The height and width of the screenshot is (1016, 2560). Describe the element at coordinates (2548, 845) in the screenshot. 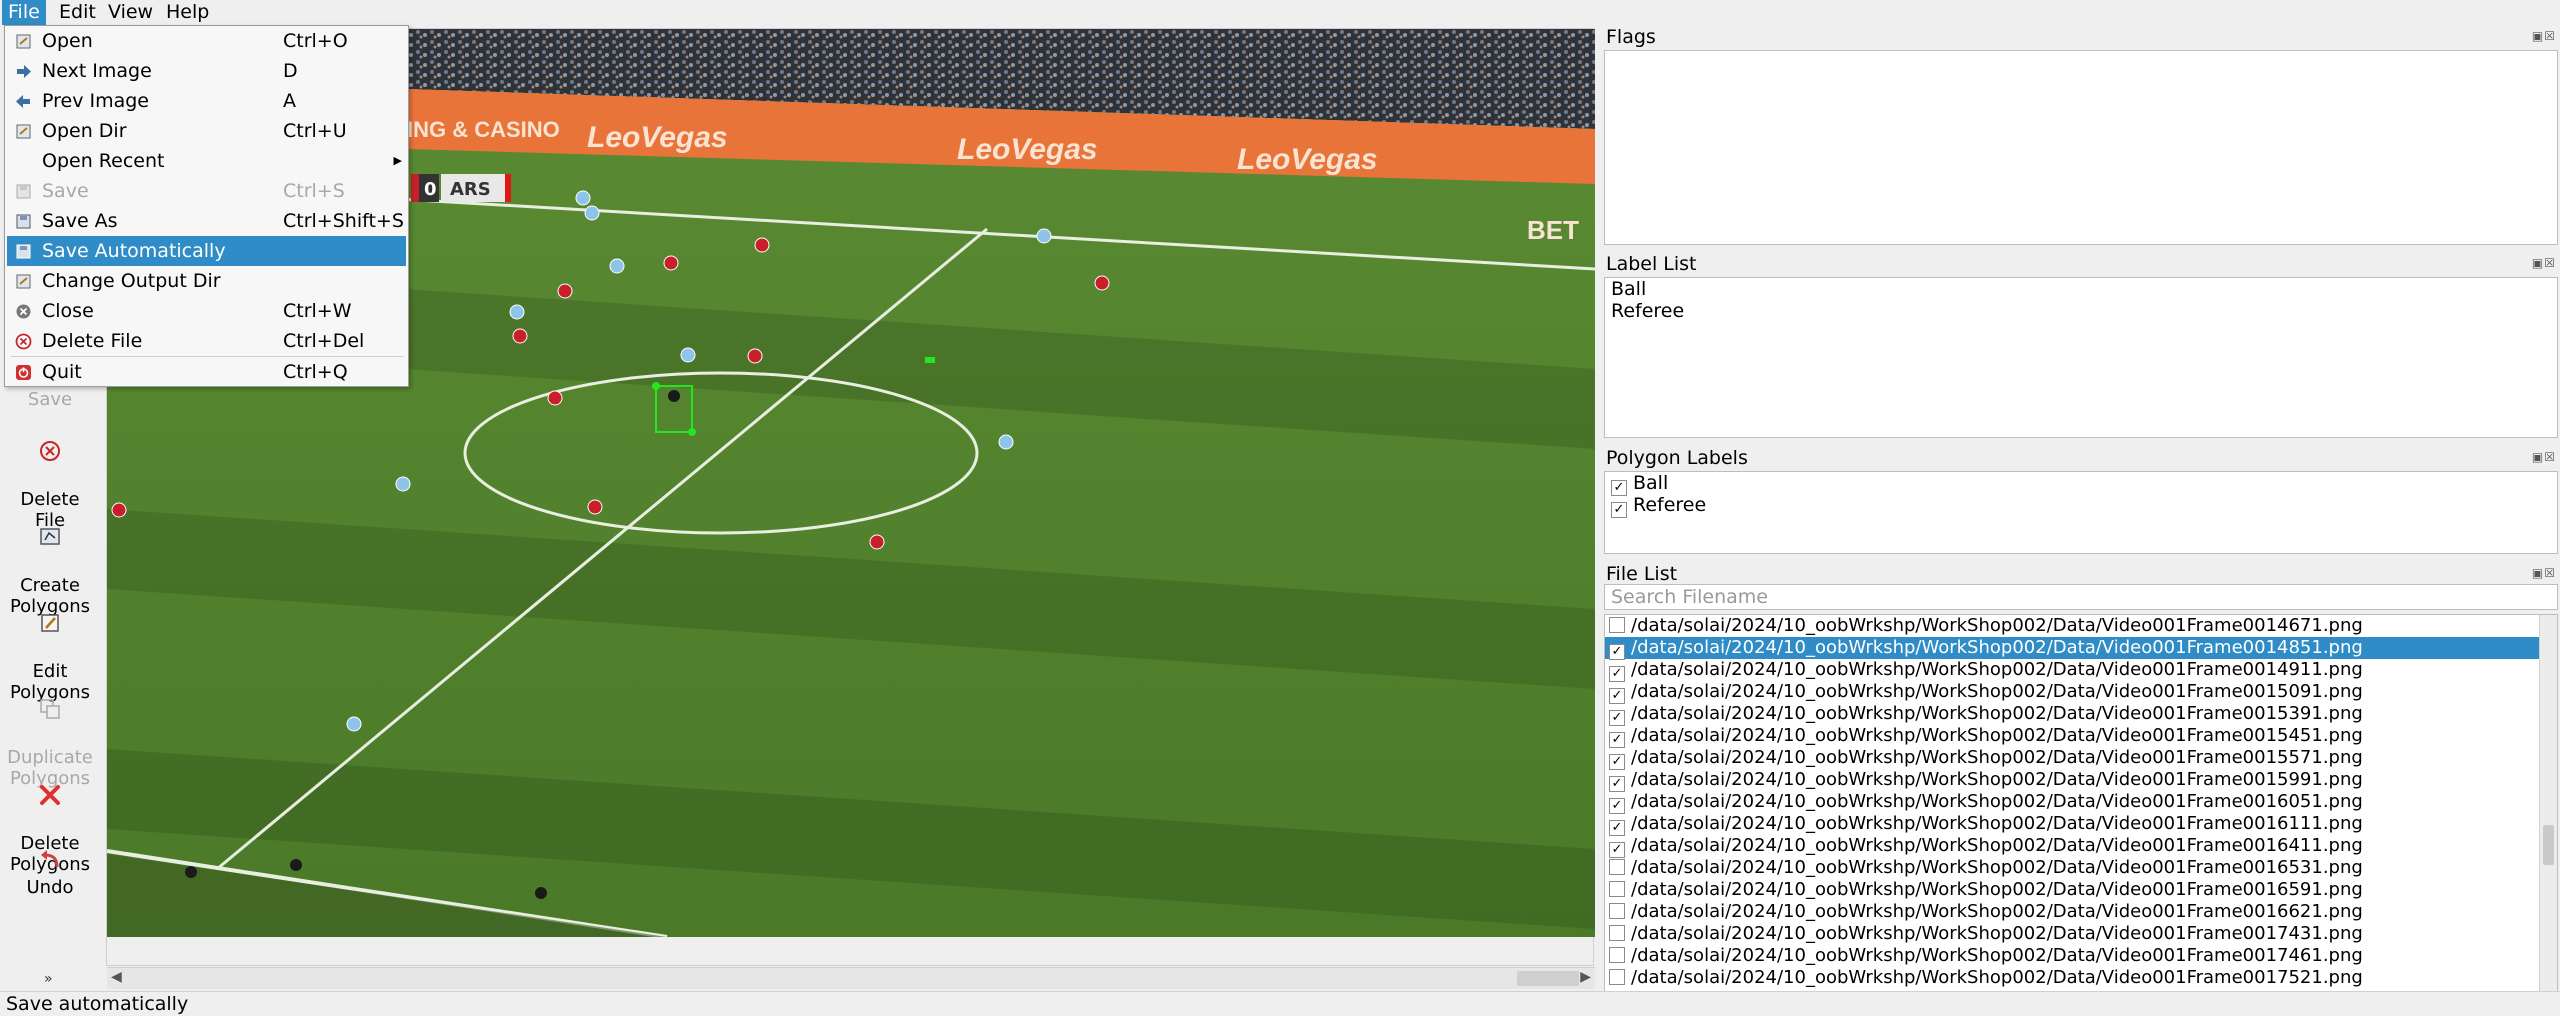

I see `vertical-scroll-thumb` at that location.